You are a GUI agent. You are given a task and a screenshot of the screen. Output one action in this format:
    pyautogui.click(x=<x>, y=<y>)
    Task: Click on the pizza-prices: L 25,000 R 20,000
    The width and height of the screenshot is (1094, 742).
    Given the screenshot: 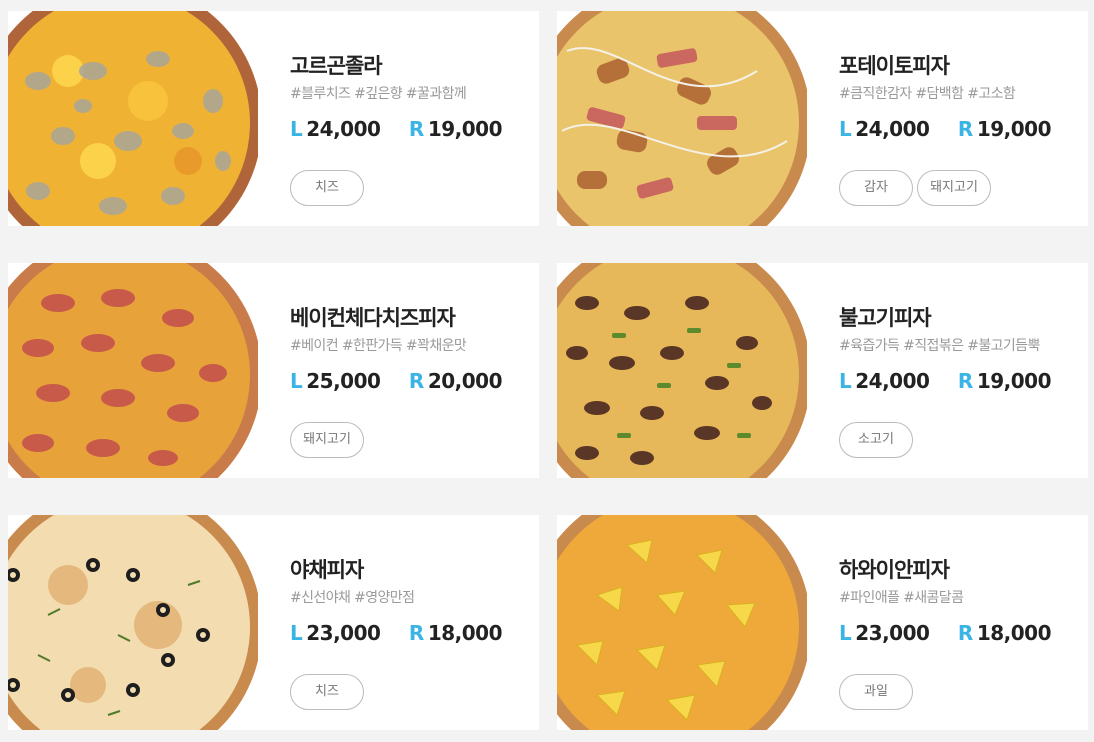 What is the action you would take?
    pyautogui.click(x=412, y=381)
    